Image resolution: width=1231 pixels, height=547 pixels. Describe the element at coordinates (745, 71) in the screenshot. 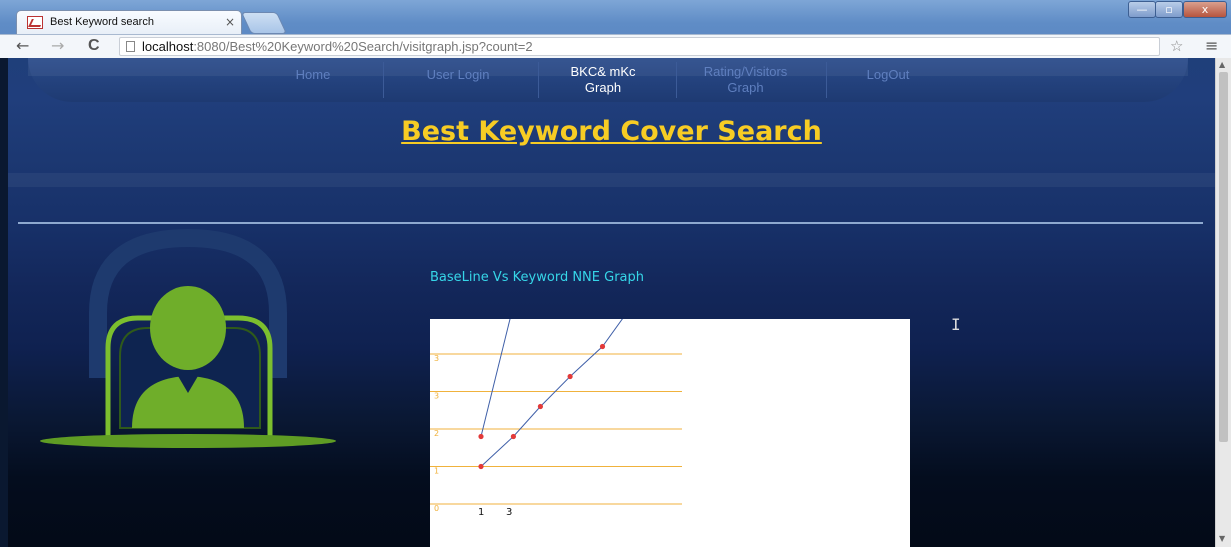

I see `nav-rating-line1: Rating/Visitors` at that location.